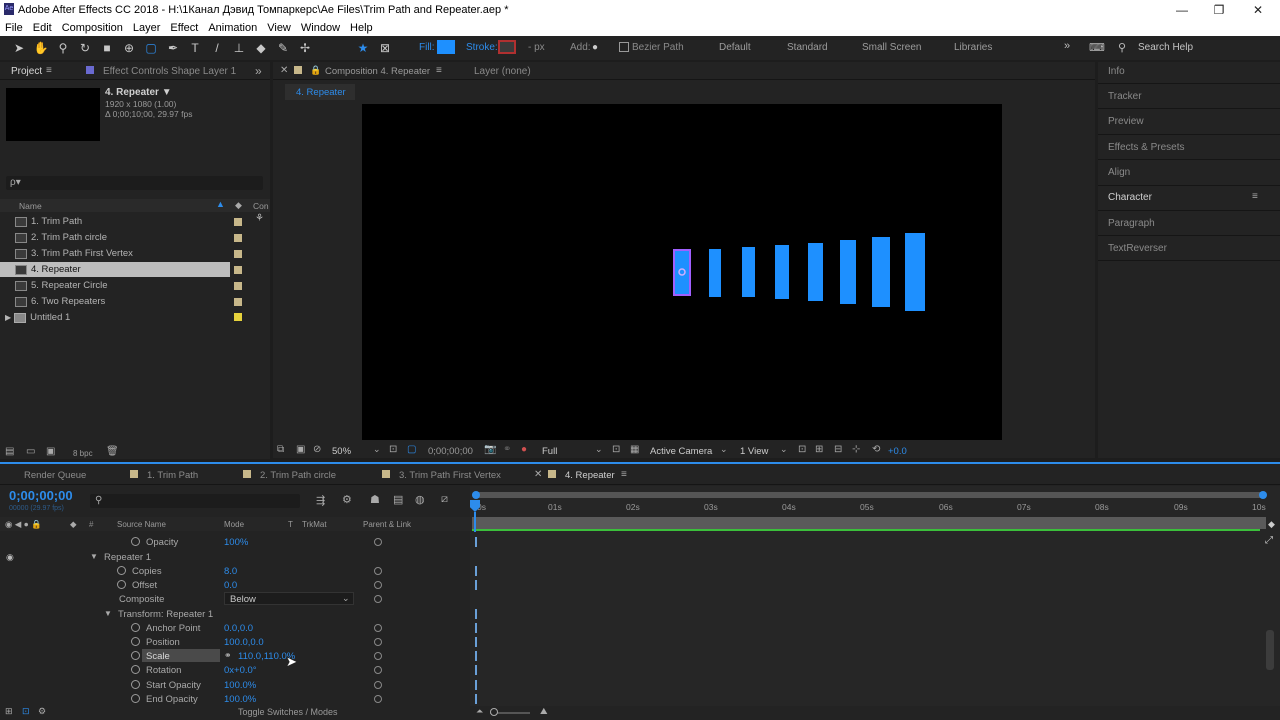 The image size is (1280, 720). I want to click on lock-icon: 🔒, so click(315, 70).